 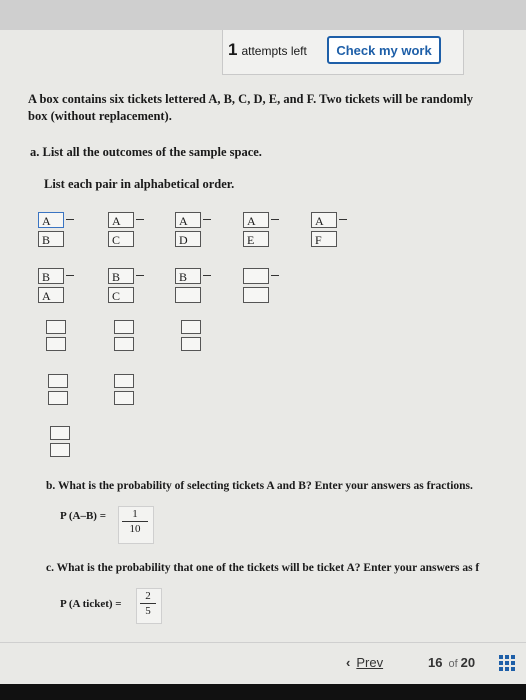 I want to click on pair-4: A E, so click(x=262, y=229).